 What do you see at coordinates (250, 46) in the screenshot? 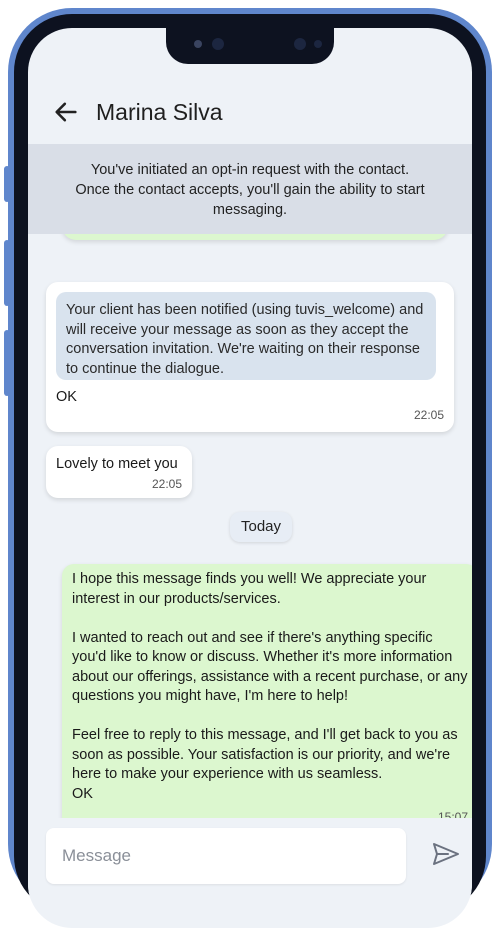
I see `camera-notch` at bounding box center [250, 46].